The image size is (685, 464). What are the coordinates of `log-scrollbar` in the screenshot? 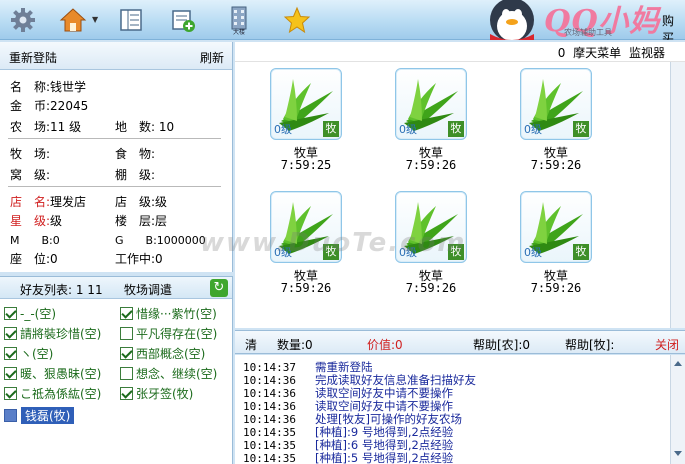 It's located at (677, 409).